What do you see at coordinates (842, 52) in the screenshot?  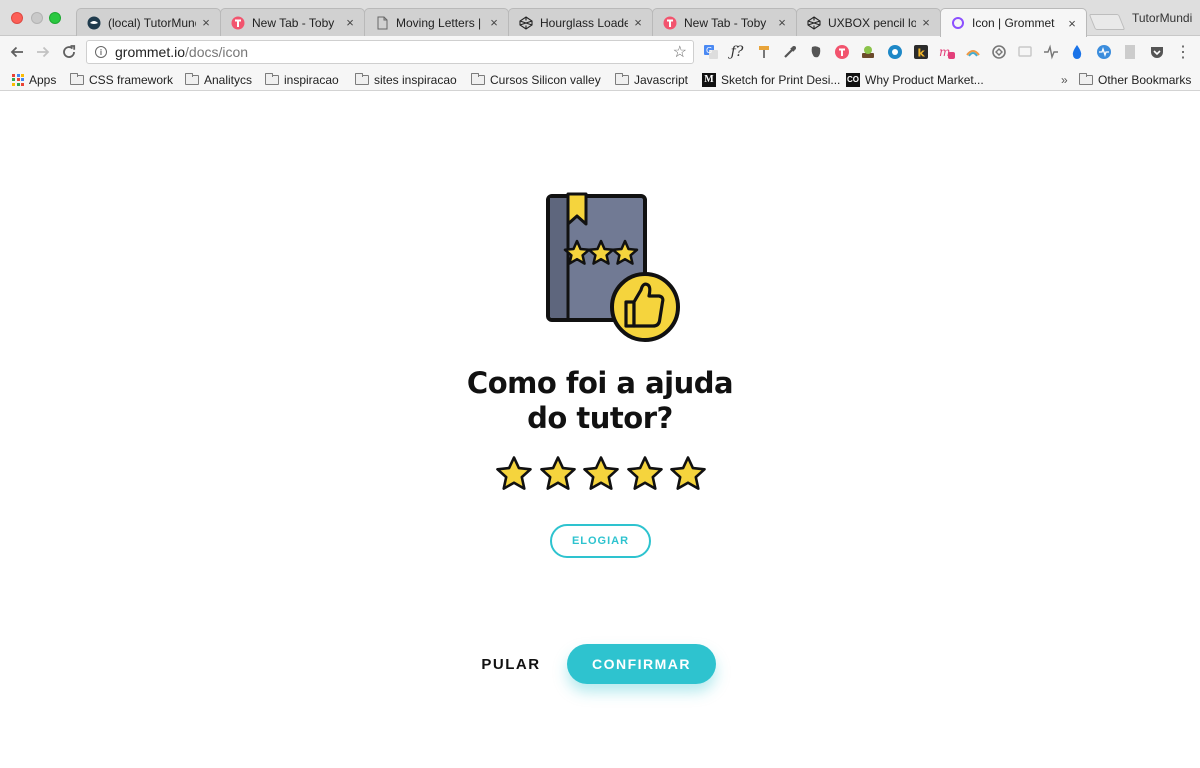 I see `toby-extension-icon` at bounding box center [842, 52].